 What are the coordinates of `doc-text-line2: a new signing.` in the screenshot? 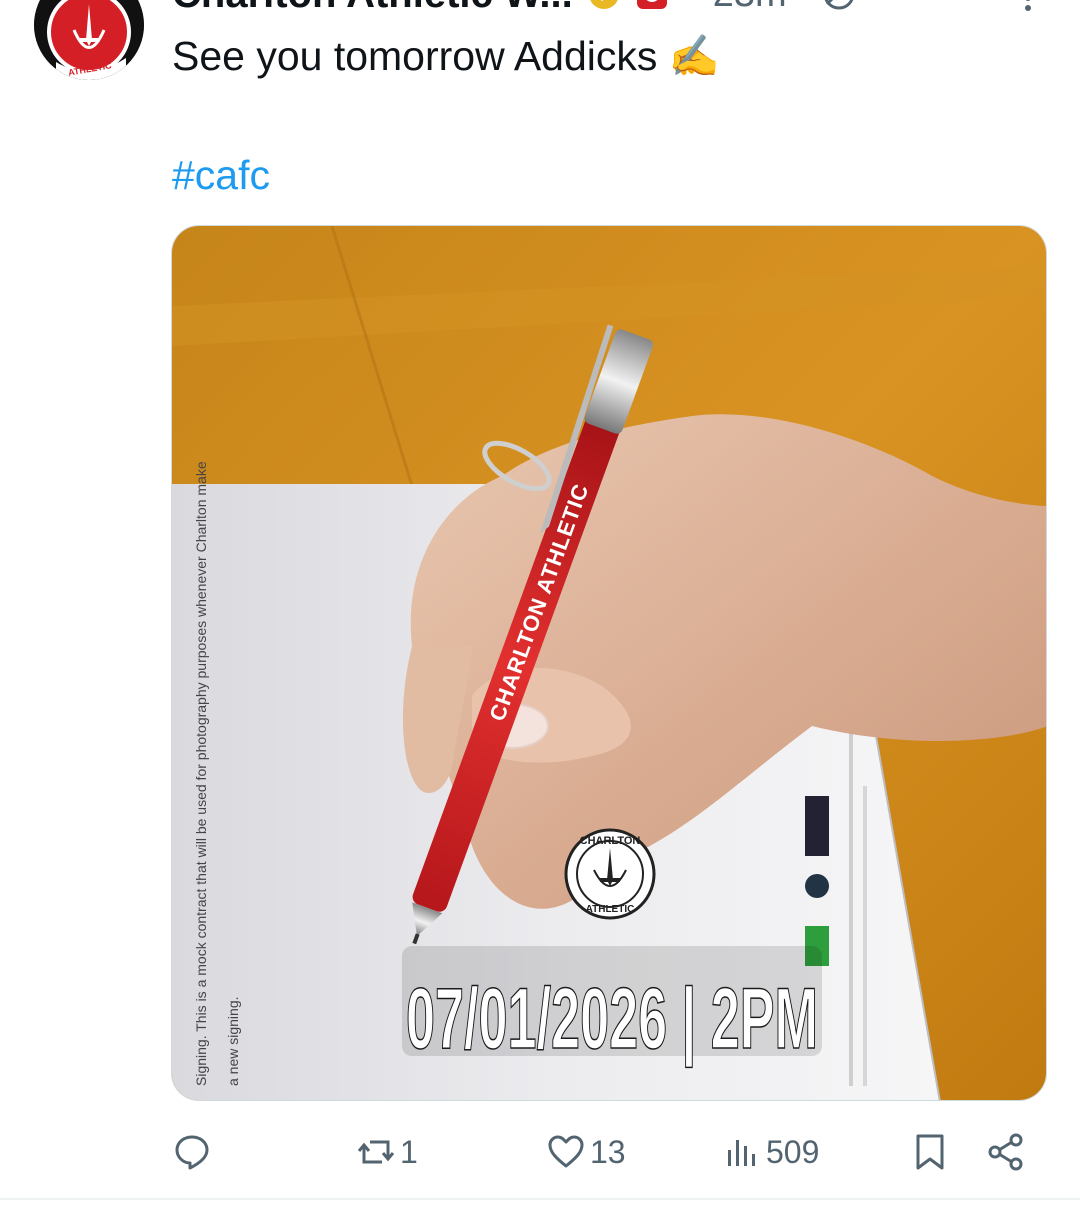 It's located at (233, 1041).